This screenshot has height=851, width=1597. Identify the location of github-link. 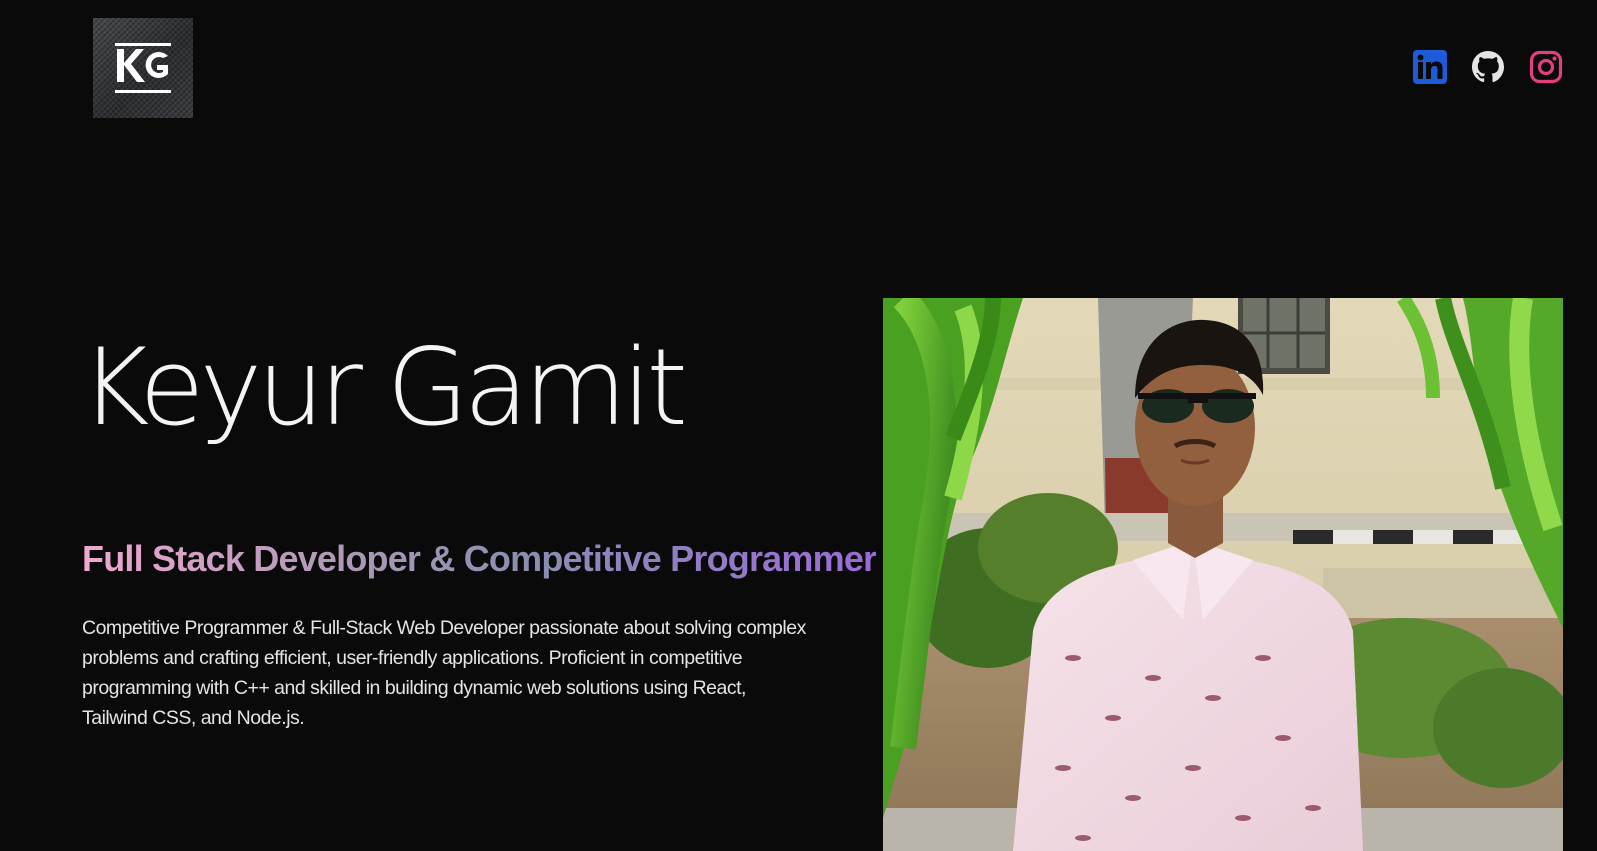
(1488, 67).